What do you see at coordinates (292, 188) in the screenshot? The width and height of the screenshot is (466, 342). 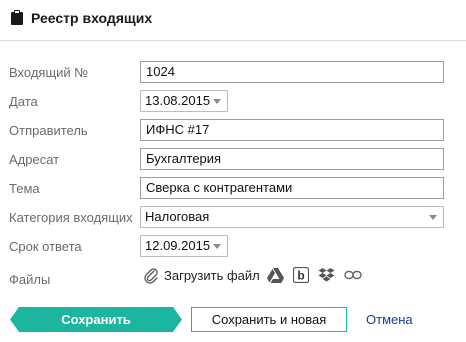 I see `subject-input: Сверка с контрагентами` at bounding box center [292, 188].